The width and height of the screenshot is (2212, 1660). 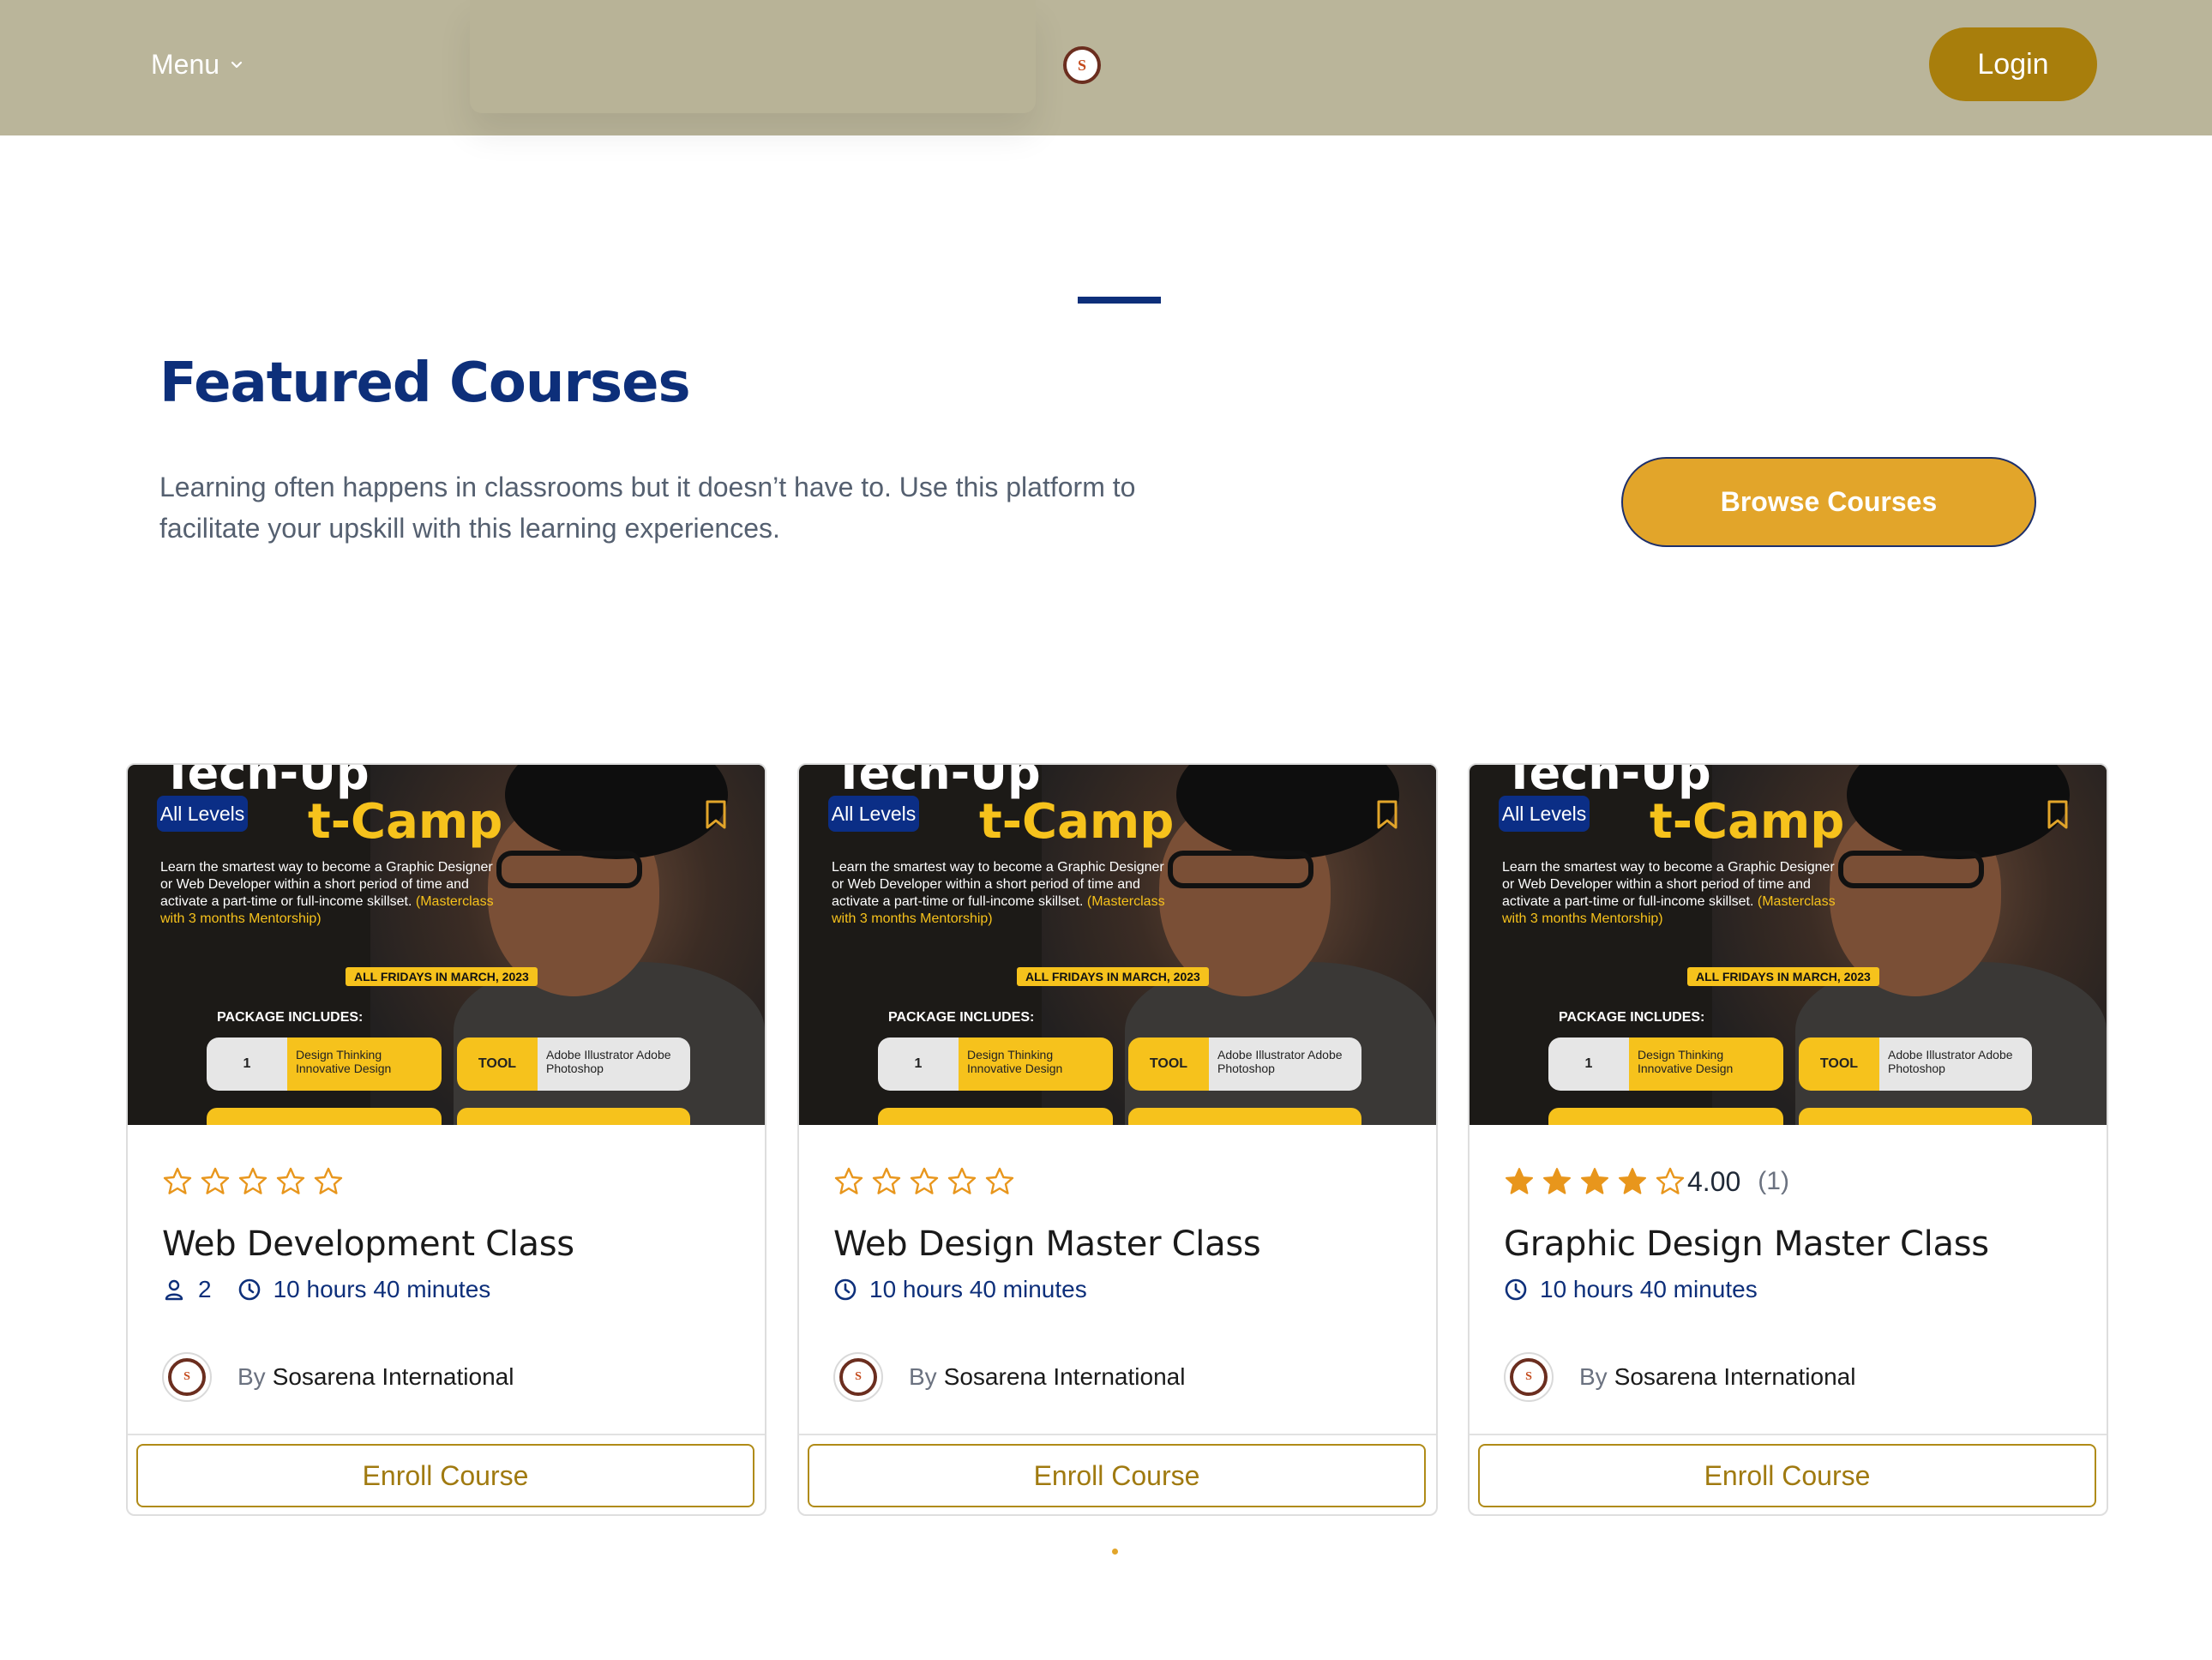 I want to click on section-title: Featured Courses, so click(x=425, y=383).